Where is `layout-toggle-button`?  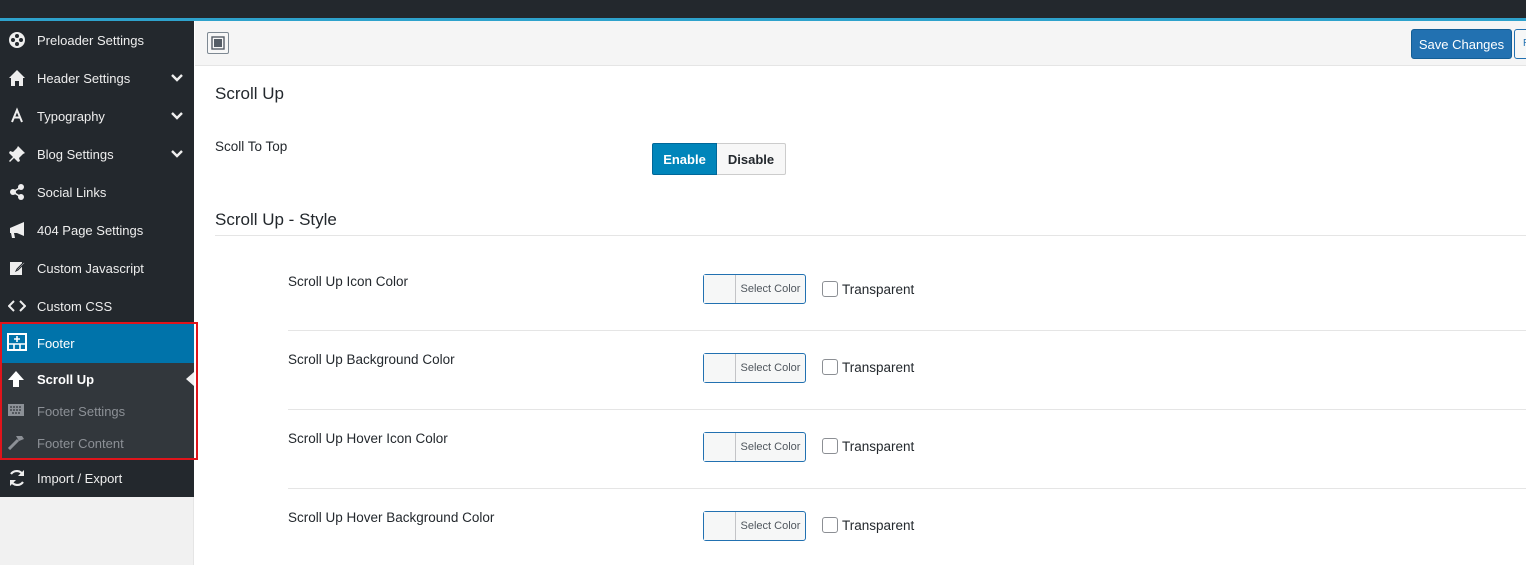
layout-toggle-button is located at coordinates (218, 43).